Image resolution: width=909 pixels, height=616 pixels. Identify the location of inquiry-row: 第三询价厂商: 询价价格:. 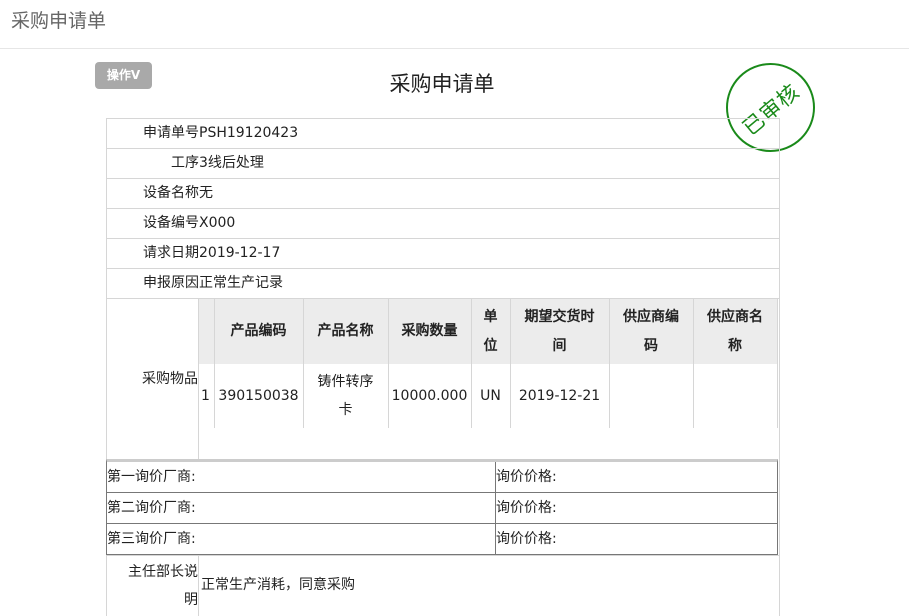
(442, 539).